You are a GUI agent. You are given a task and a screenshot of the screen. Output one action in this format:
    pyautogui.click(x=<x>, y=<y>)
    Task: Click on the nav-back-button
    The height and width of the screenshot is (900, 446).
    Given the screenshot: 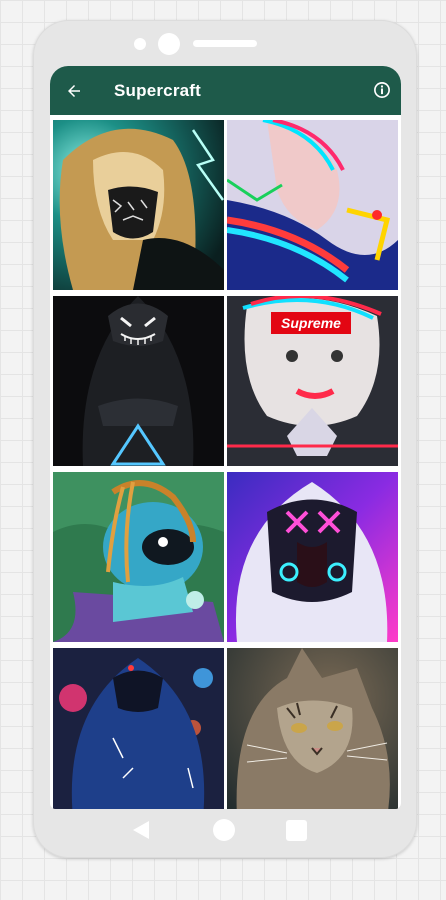 What is the action you would take?
    pyautogui.click(x=141, y=830)
    